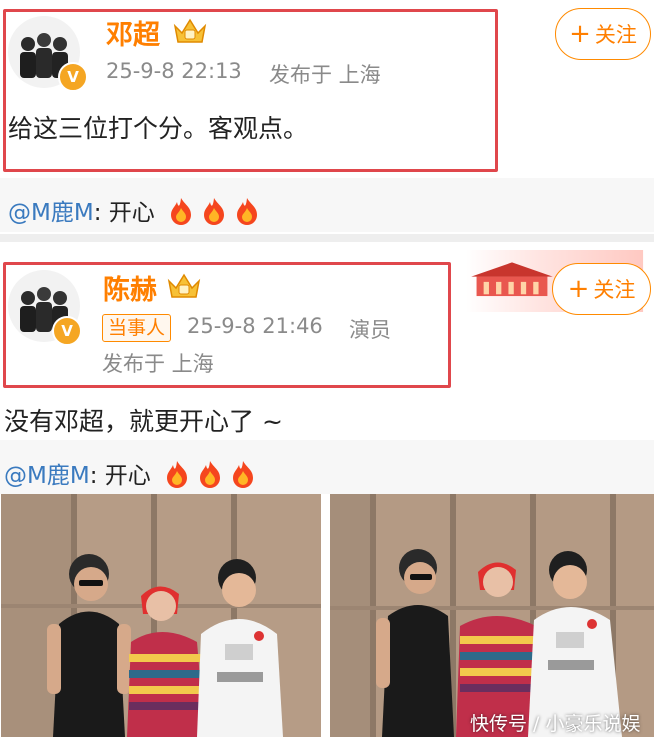  I want to click on post-text: 没有邓超，就更开心了 ~, so click(143, 421).